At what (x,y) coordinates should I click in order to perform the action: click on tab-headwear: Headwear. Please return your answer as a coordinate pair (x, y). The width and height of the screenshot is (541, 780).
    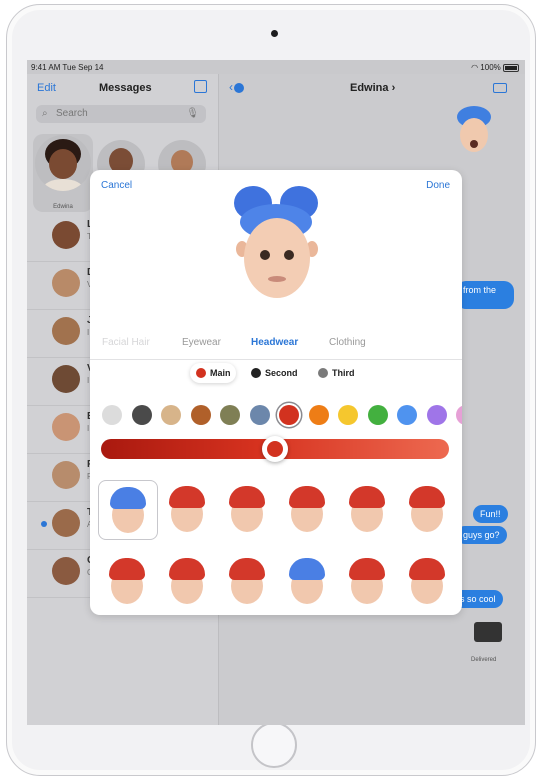
    Looking at the image, I should click on (274, 342).